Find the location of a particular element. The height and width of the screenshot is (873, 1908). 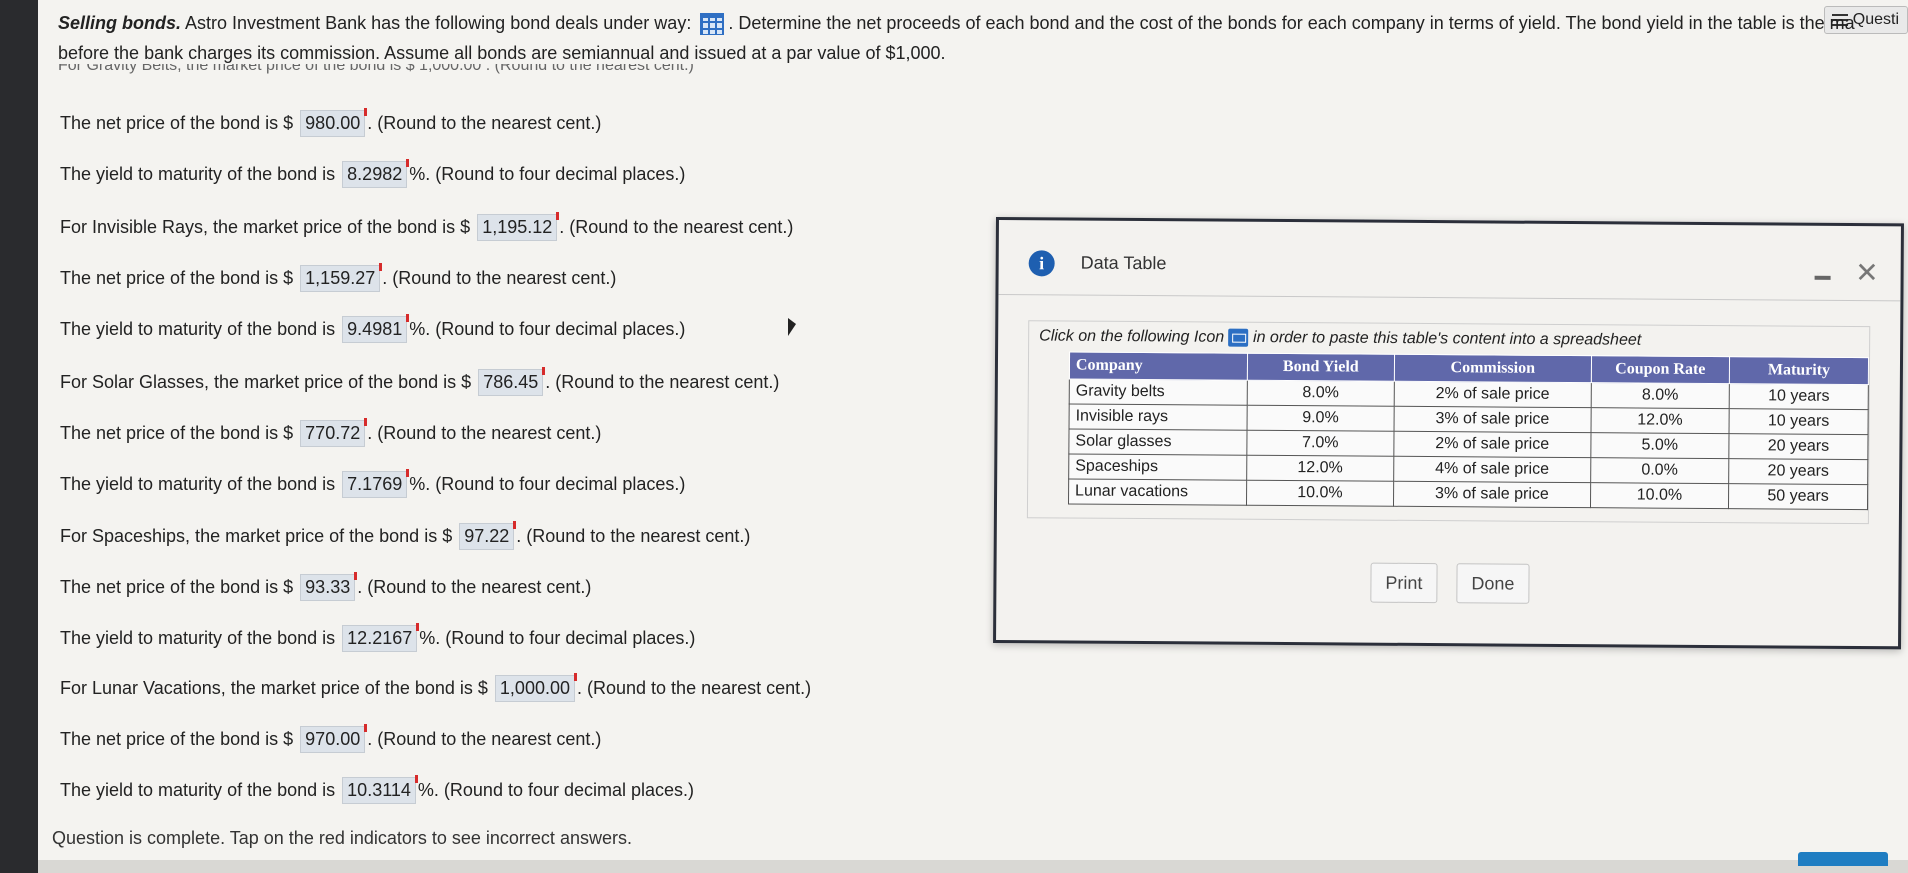

dialog-title: Data Table is located at coordinates (1123, 263).